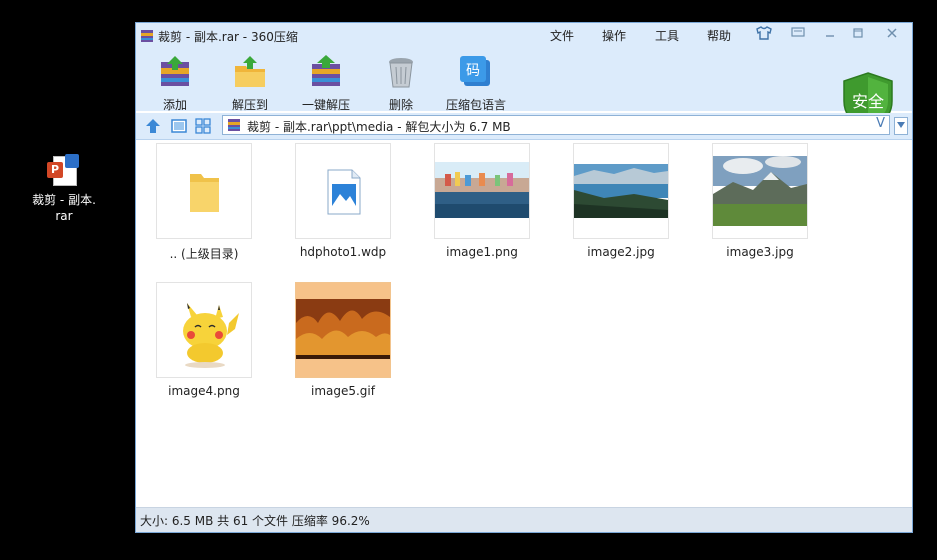  I want to click on desktop-file-icon: P 裁剪 - 副本. rar, so click(64, 189).